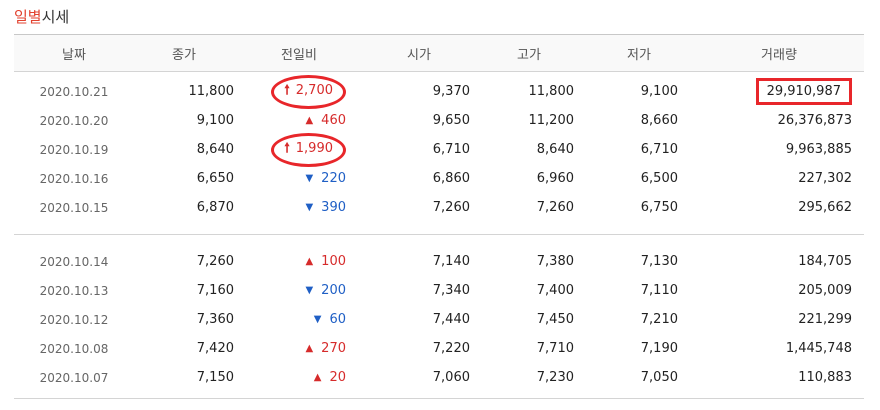 The height and width of the screenshot is (410, 880). What do you see at coordinates (211, 91) in the screenshot?
I see `cell-close: 11,800` at bounding box center [211, 91].